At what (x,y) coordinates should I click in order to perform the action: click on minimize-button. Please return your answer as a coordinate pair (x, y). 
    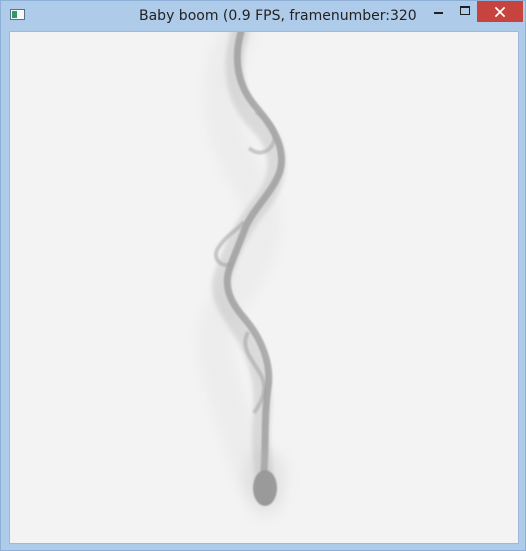
    Looking at the image, I should click on (438, 11).